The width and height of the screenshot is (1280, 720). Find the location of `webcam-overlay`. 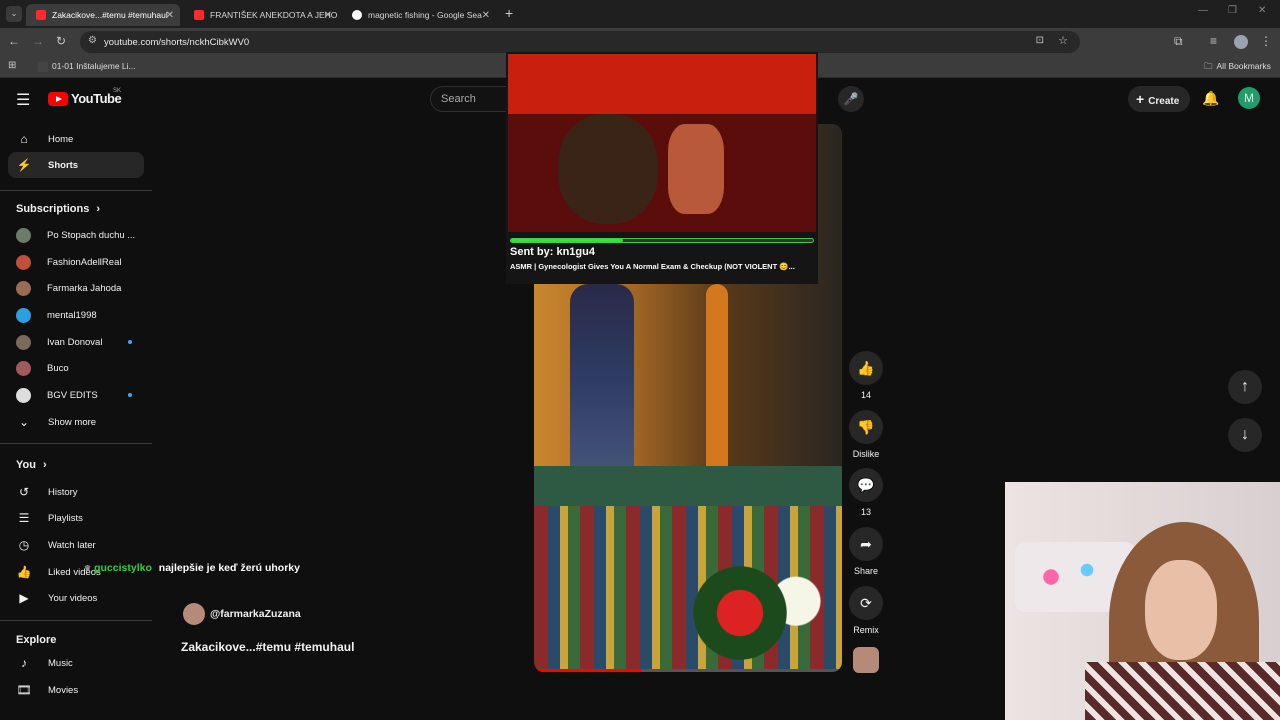

webcam-overlay is located at coordinates (1142, 601).